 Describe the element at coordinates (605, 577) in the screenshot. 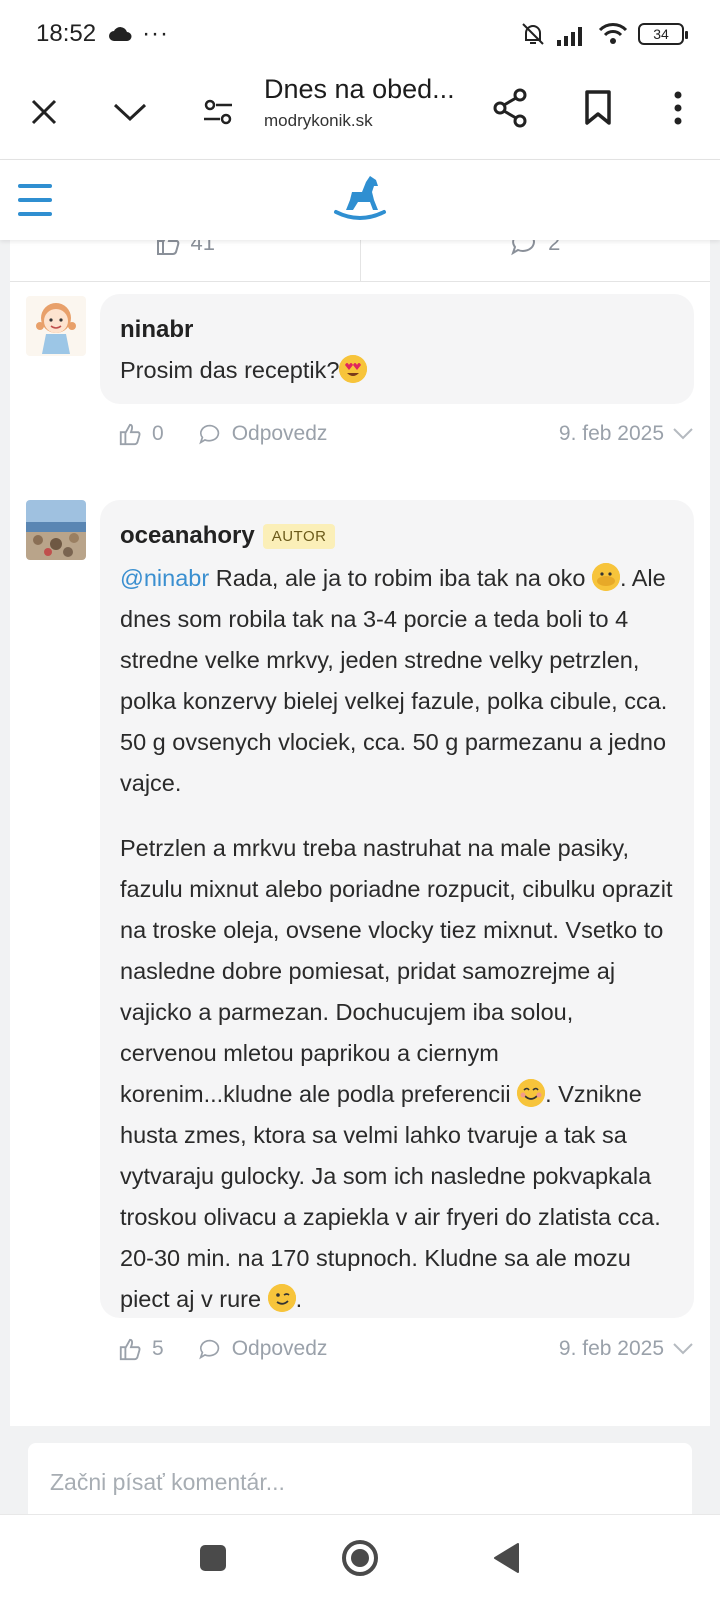

I see `hiding-face-emoji` at that location.